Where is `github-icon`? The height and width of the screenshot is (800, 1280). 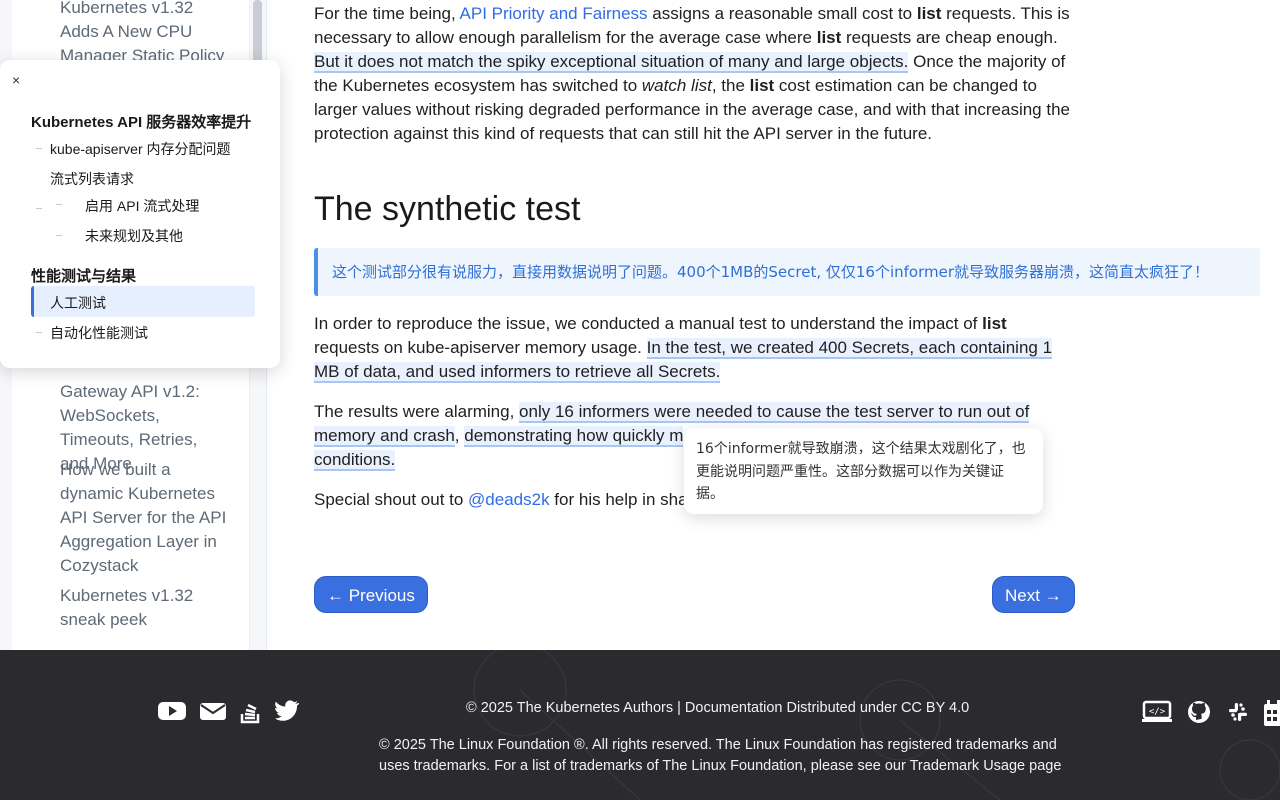
github-icon is located at coordinates (1199, 715).